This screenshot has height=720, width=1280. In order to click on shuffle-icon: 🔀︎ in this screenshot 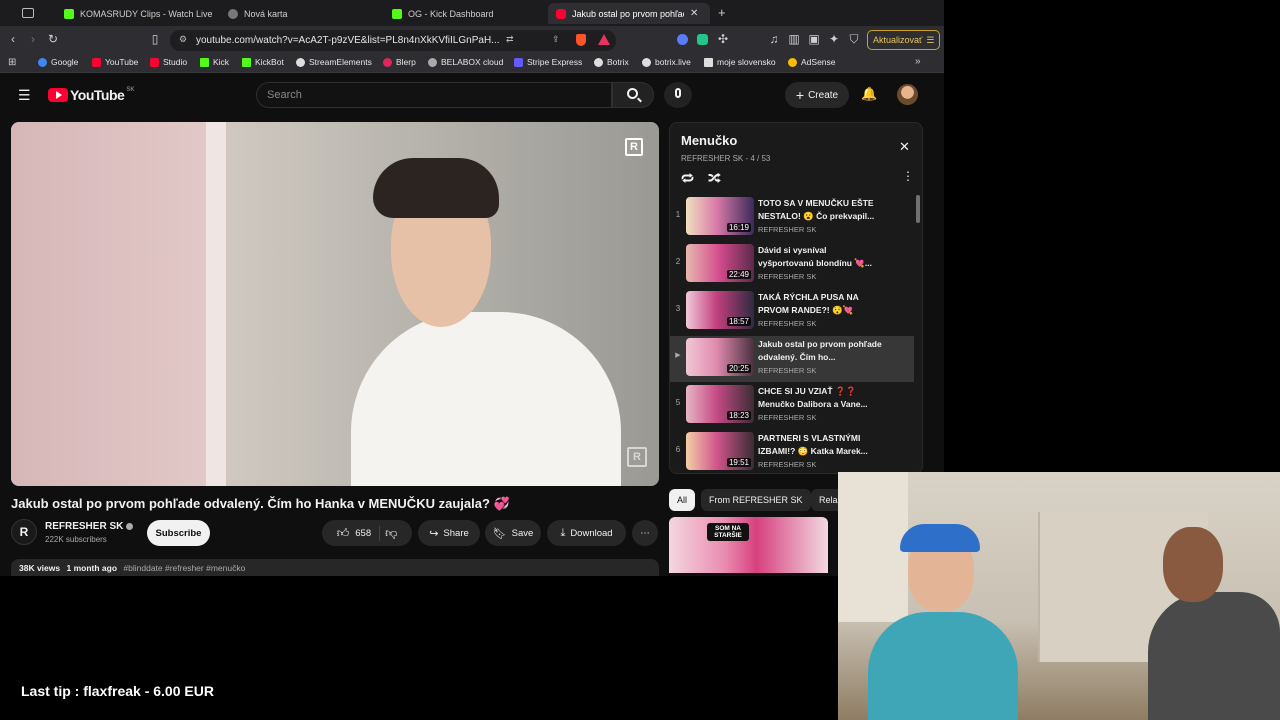, I will do `click(714, 178)`.